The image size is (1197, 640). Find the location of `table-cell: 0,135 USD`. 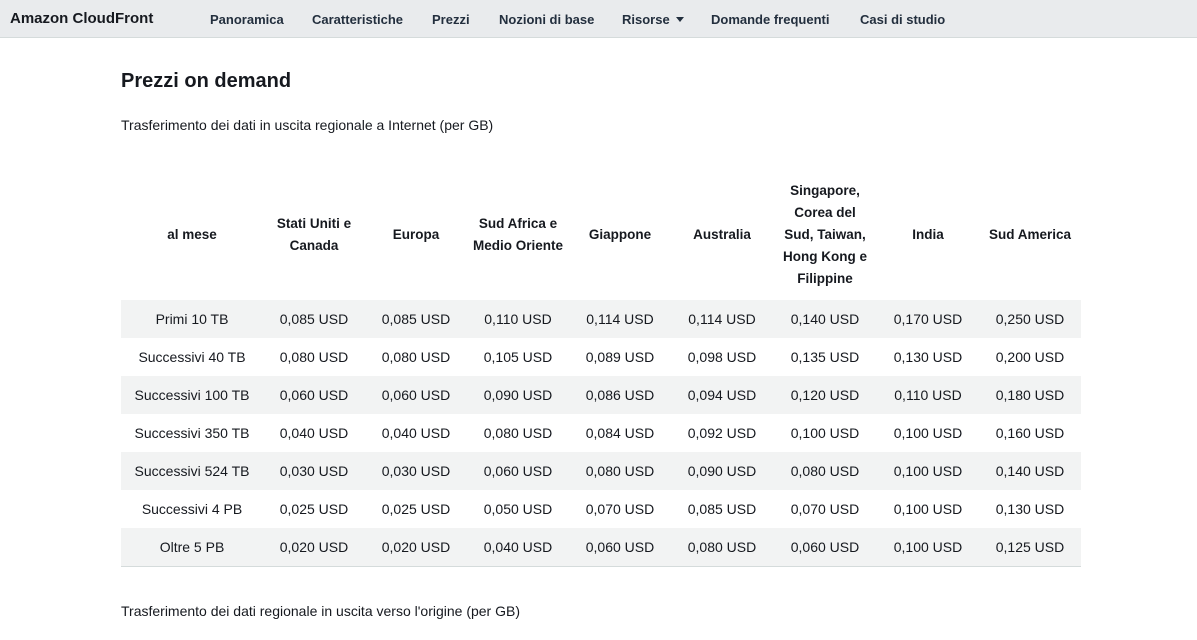

table-cell: 0,135 USD is located at coordinates (825, 357).